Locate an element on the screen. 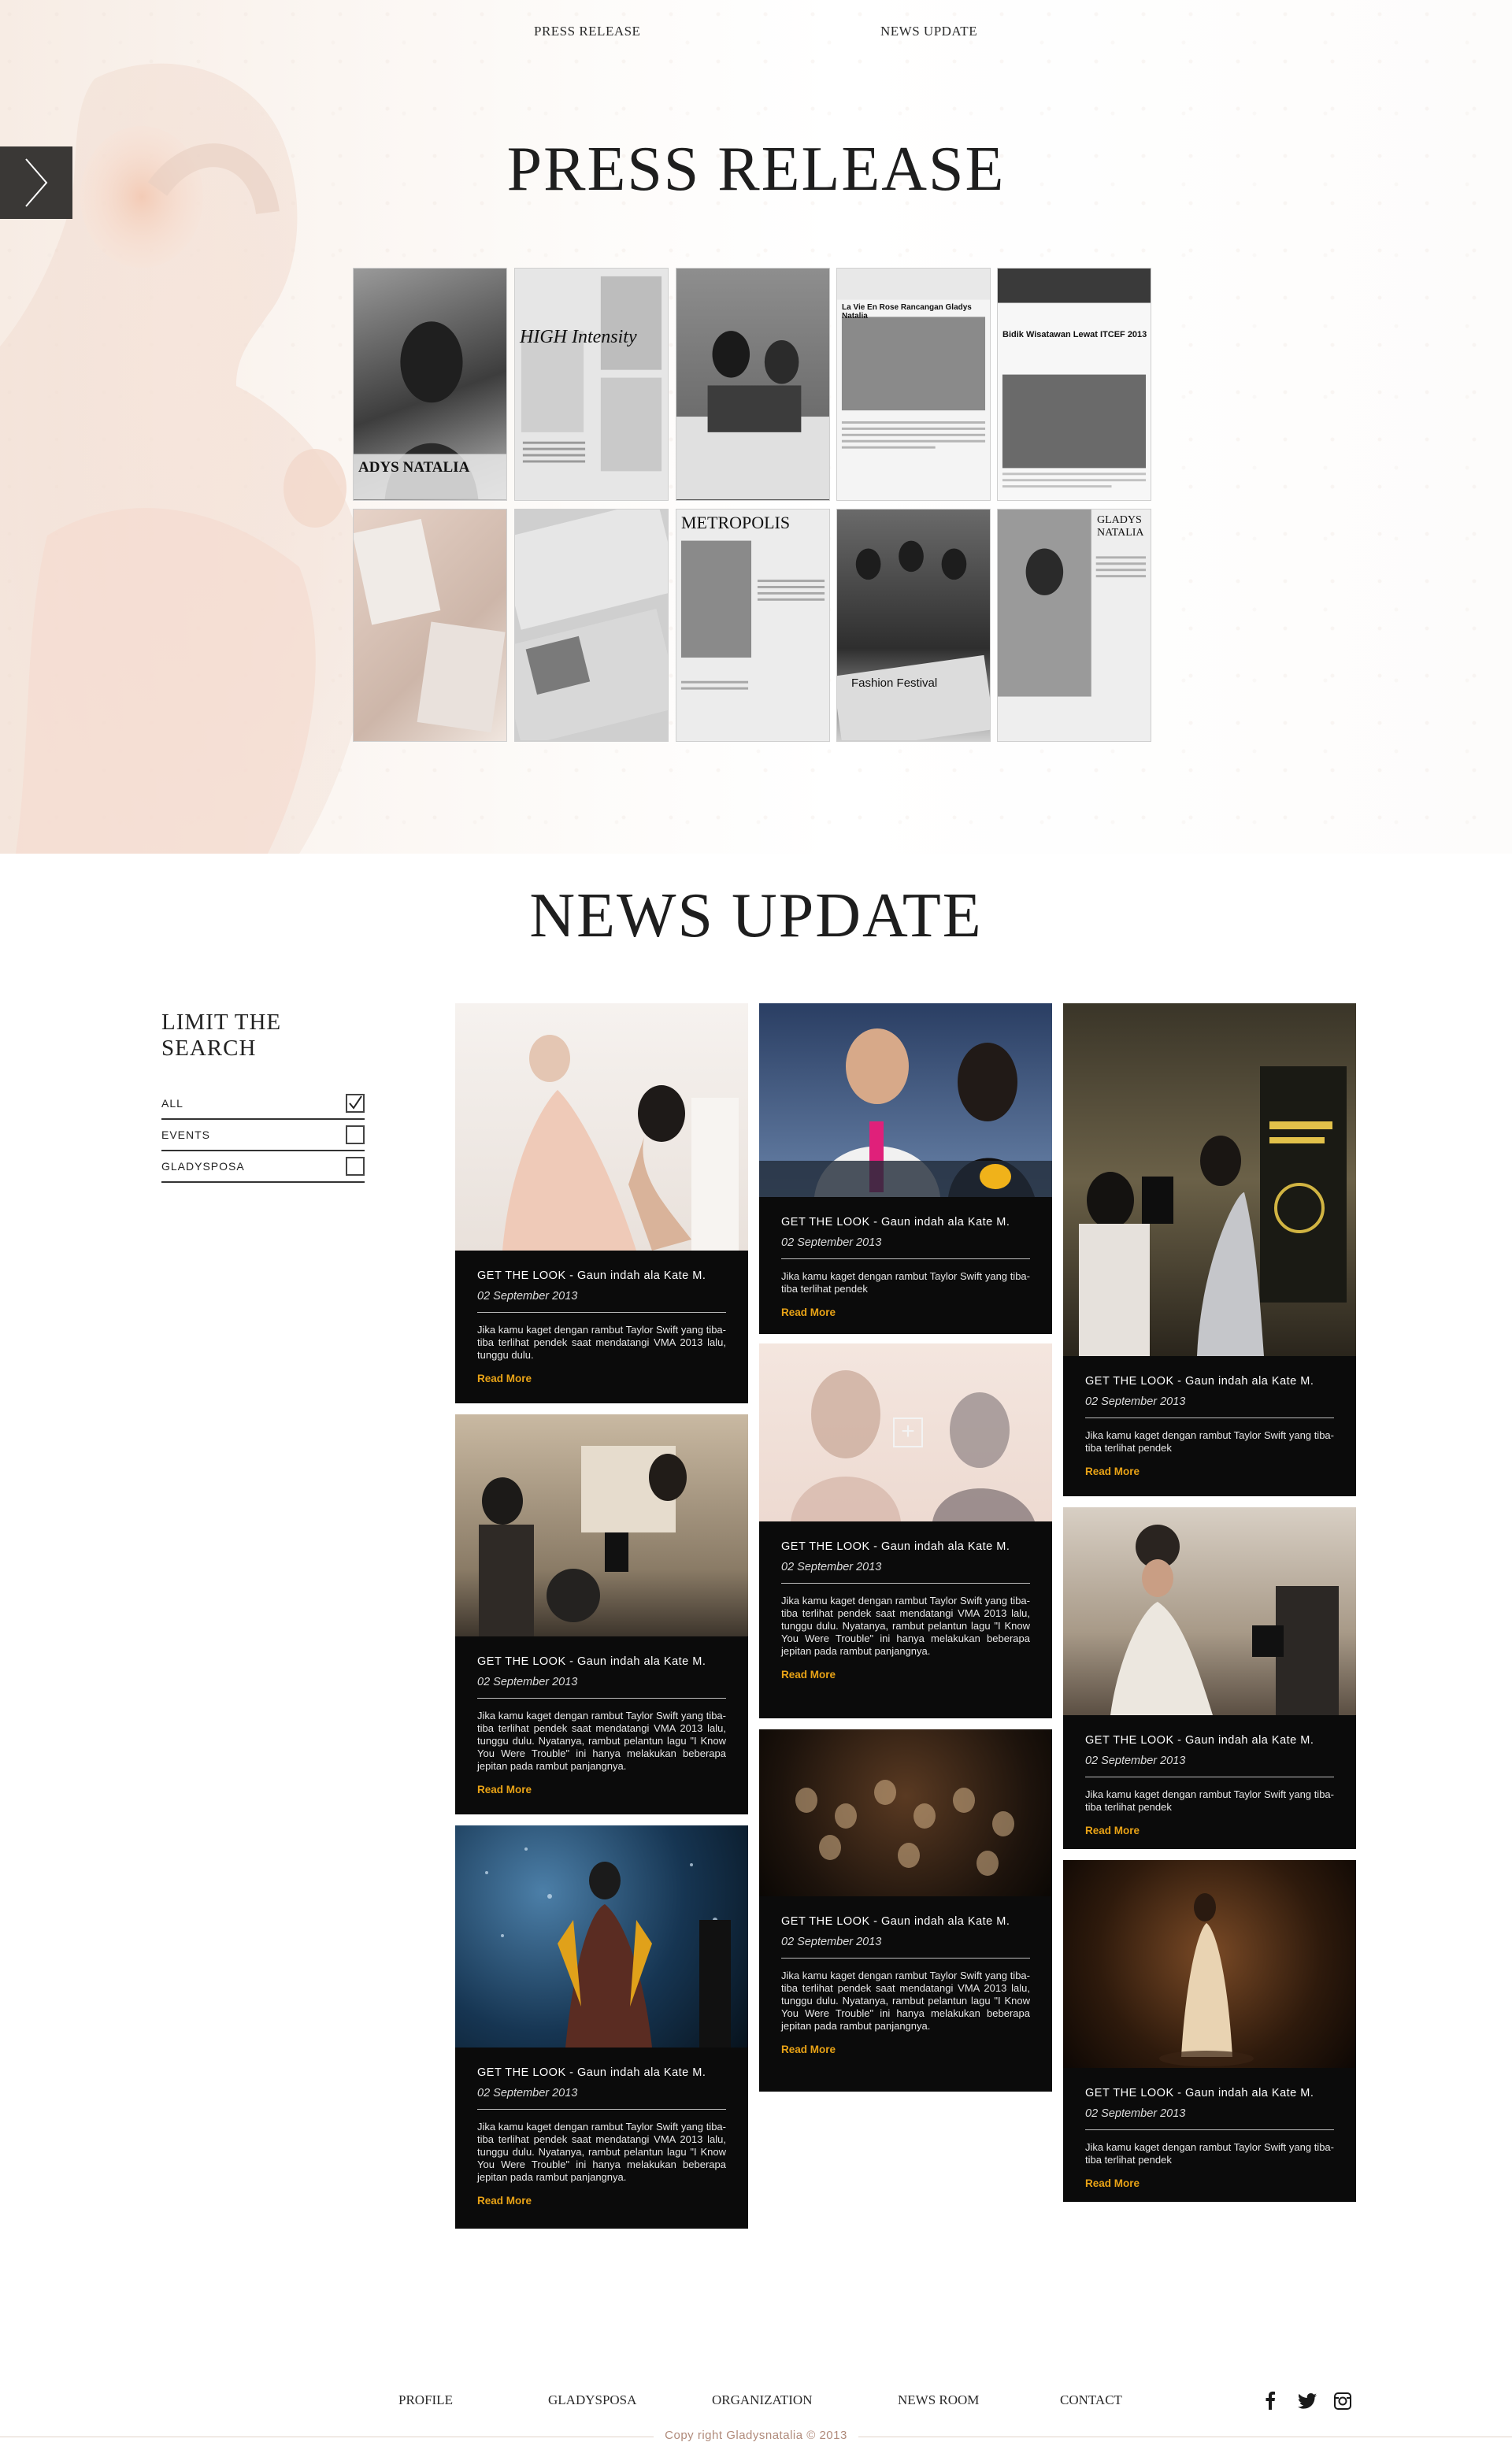 This screenshot has height=2457, width=1512. press-thumb: GLADYS NATALIA is located at coordinates (1074, 625).